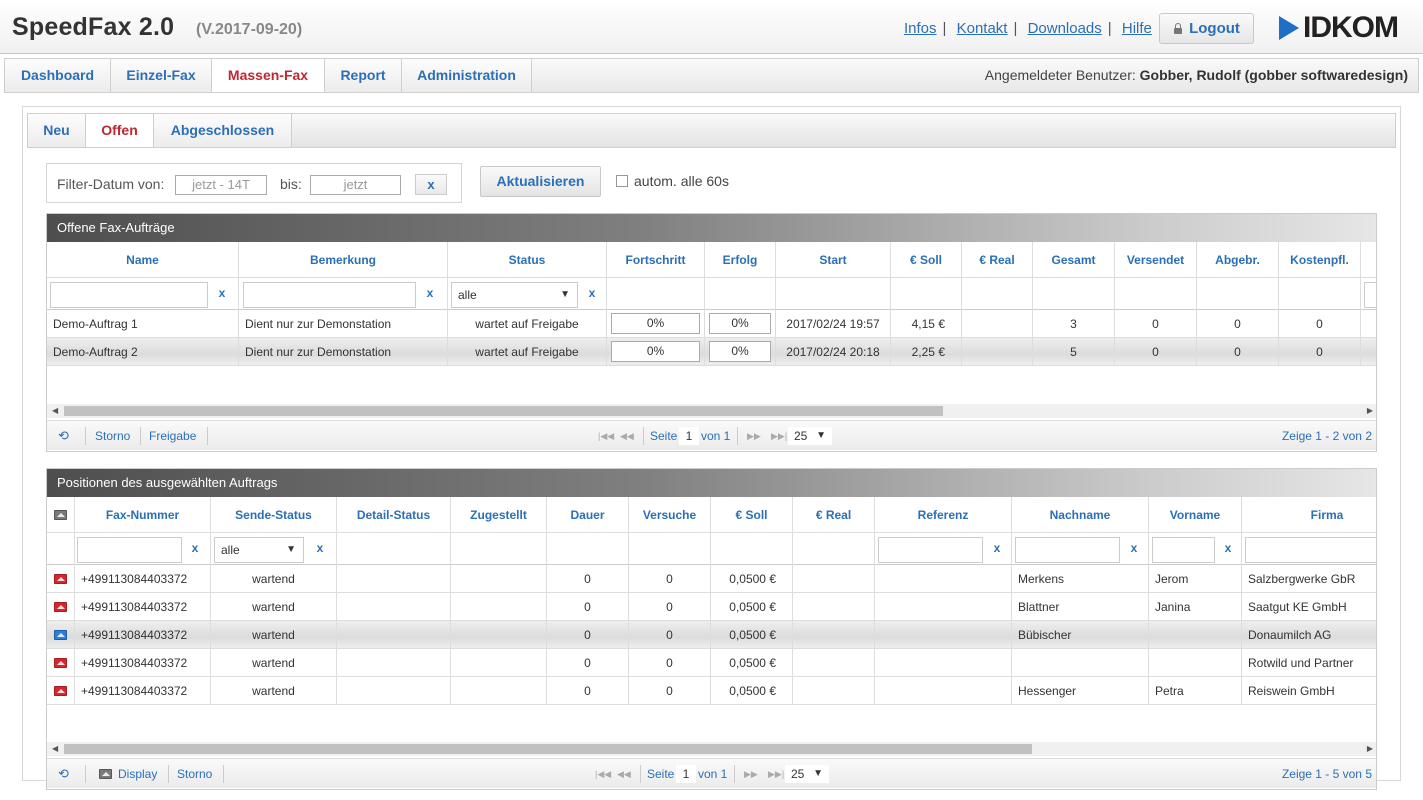 The image size is (1423, 800). Describe the element at coordinates (129, 550) in the screenshot. I see `fax-nummer-filter-input` at that location.